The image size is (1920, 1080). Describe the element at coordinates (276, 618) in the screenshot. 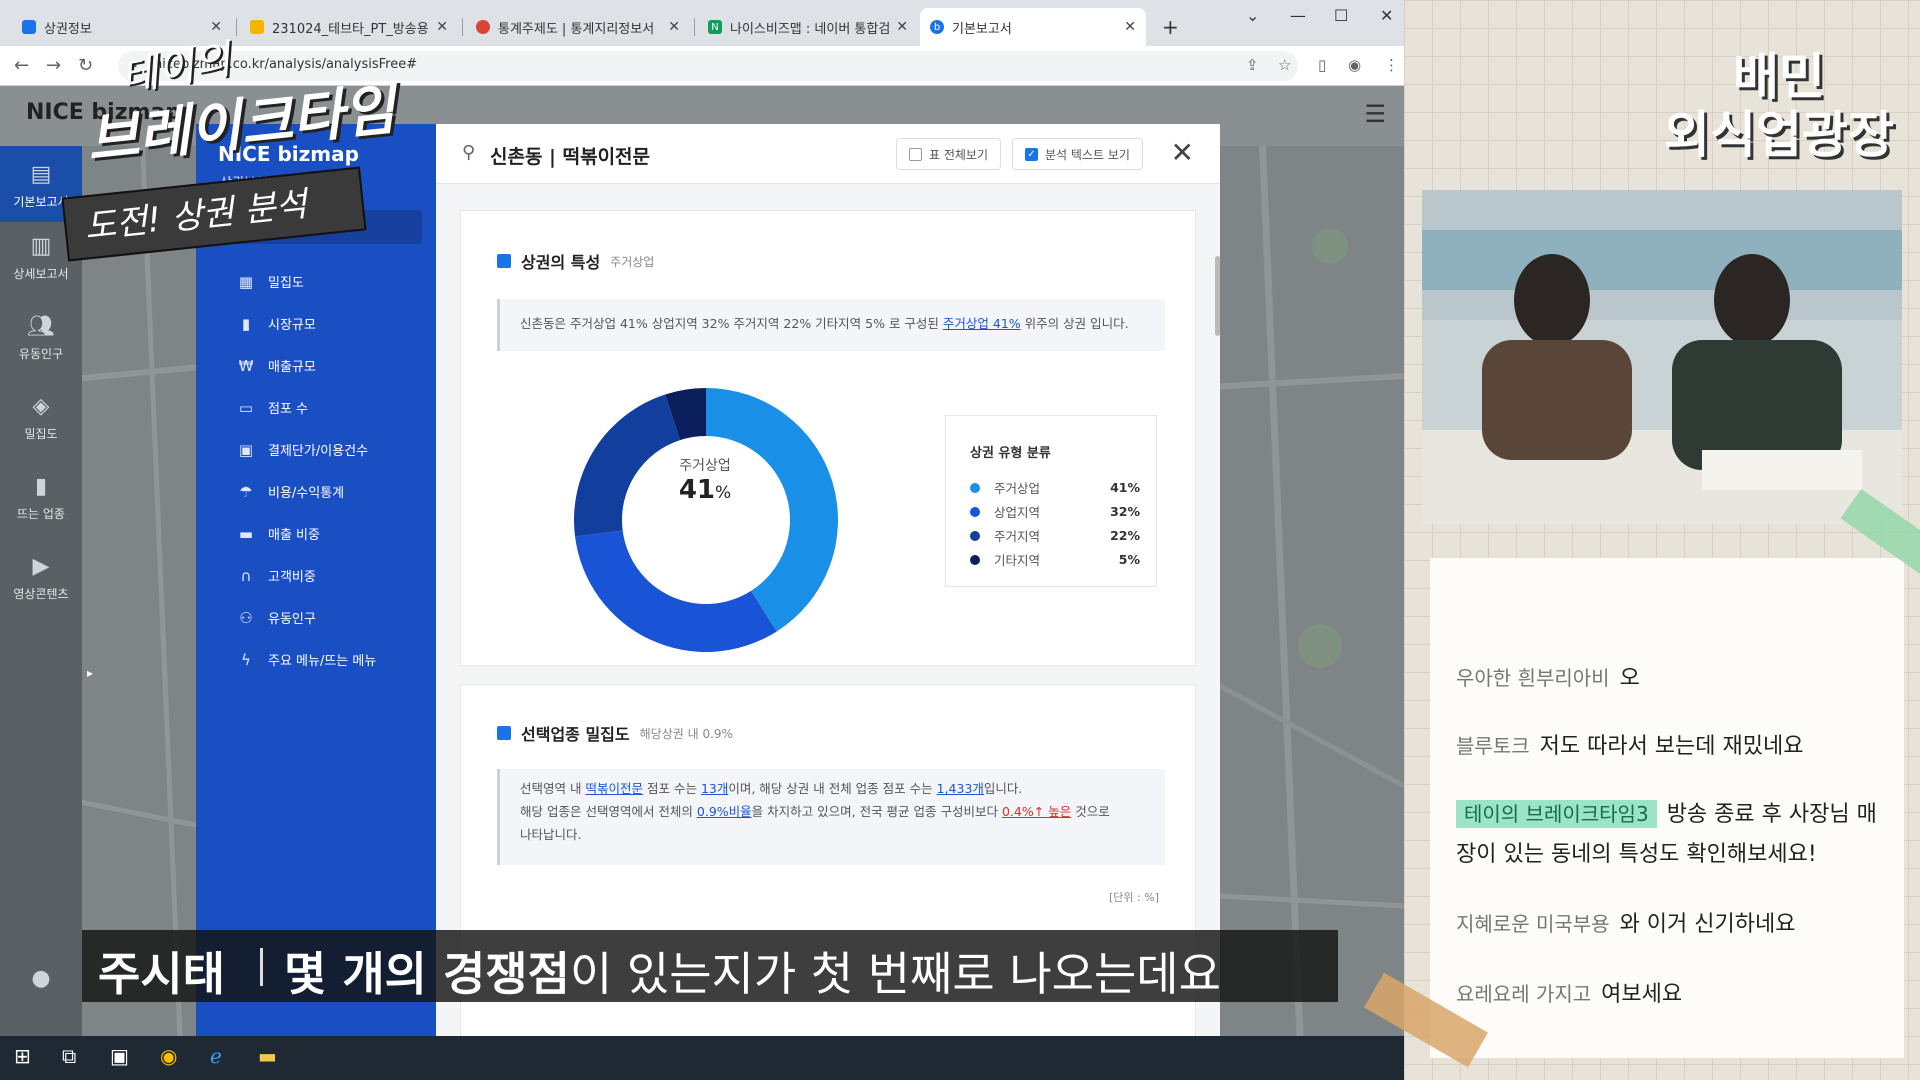

I see `panel-item-population: ⚇ 유동인구` at that location.